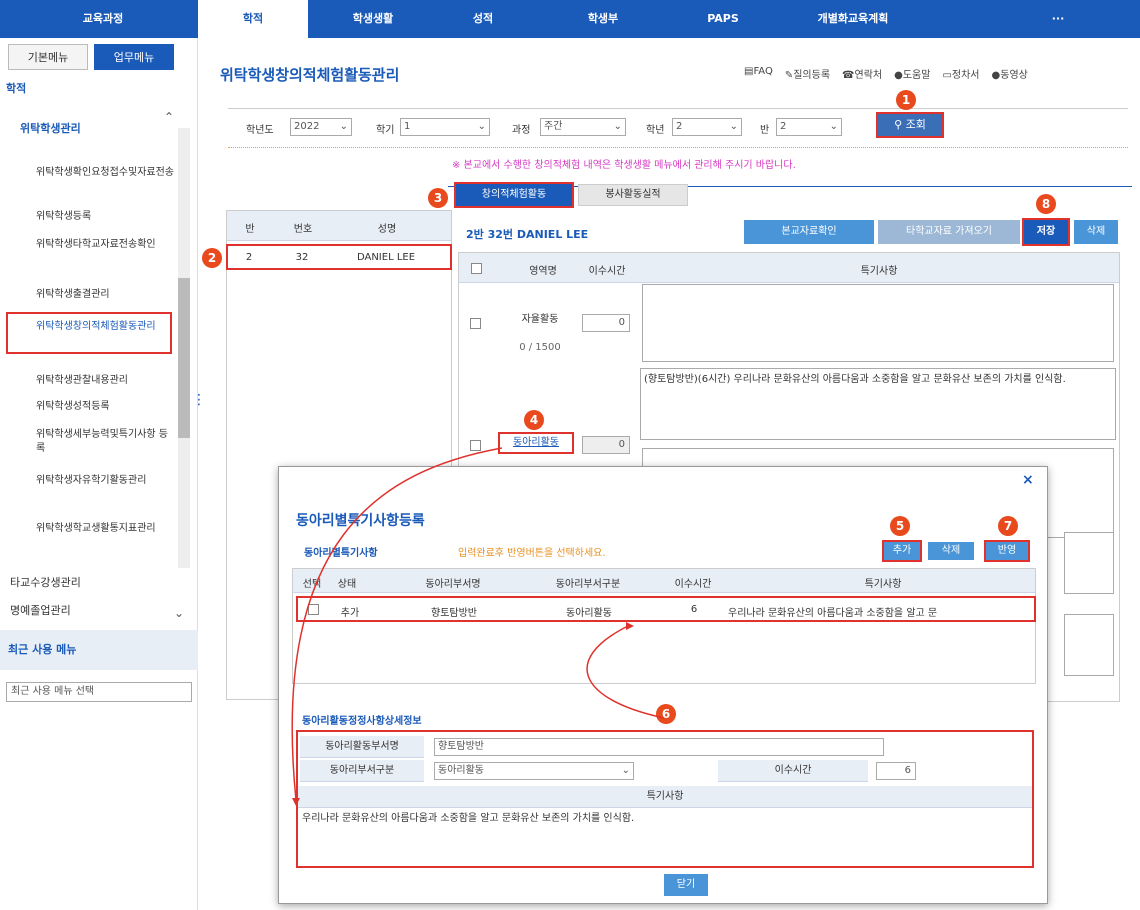  Describe the element at coordinates (397, 624) in the screenshot. I see `arrow-link-to-modal` at that location.